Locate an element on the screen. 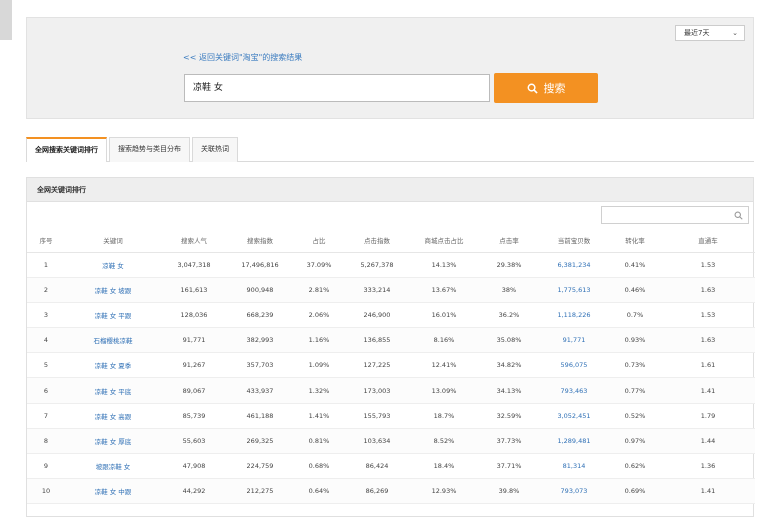  cell-click-index: 333,214 is located at coordinates (377, 290).